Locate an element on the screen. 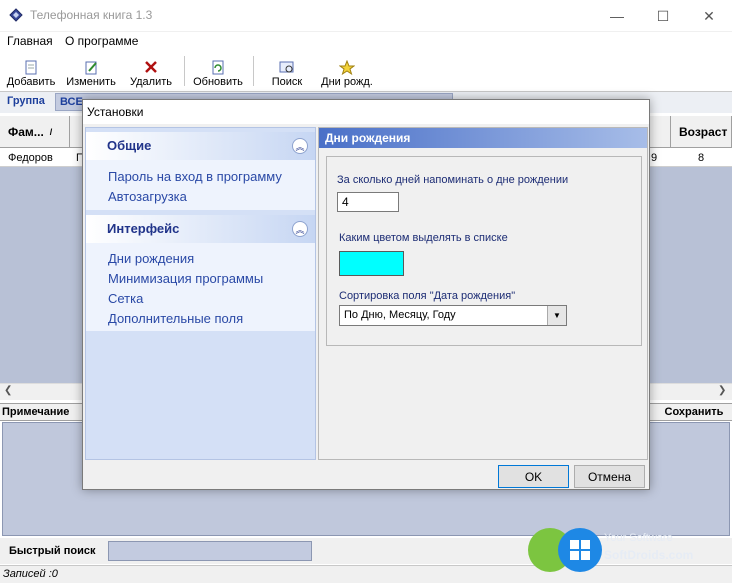  days-input: 4 is located at coordinates (368, 202).